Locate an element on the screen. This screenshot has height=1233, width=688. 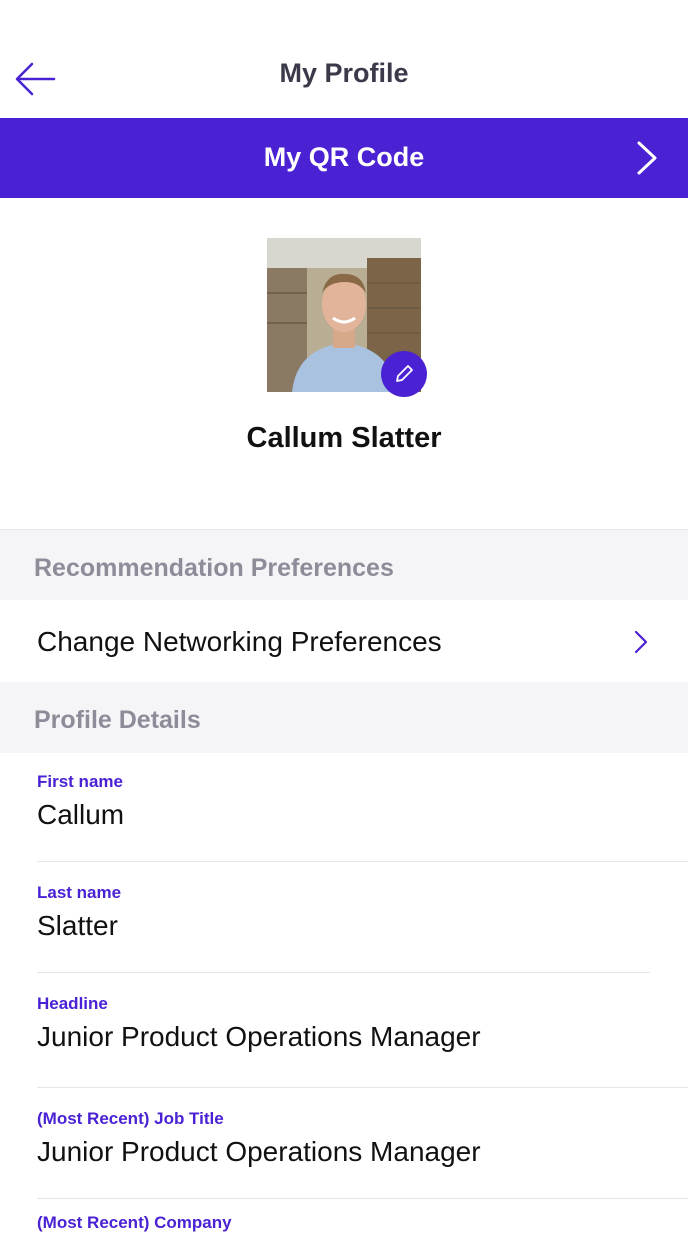
last-name-field: Last name Slatter is located at coordinates (362, 912).